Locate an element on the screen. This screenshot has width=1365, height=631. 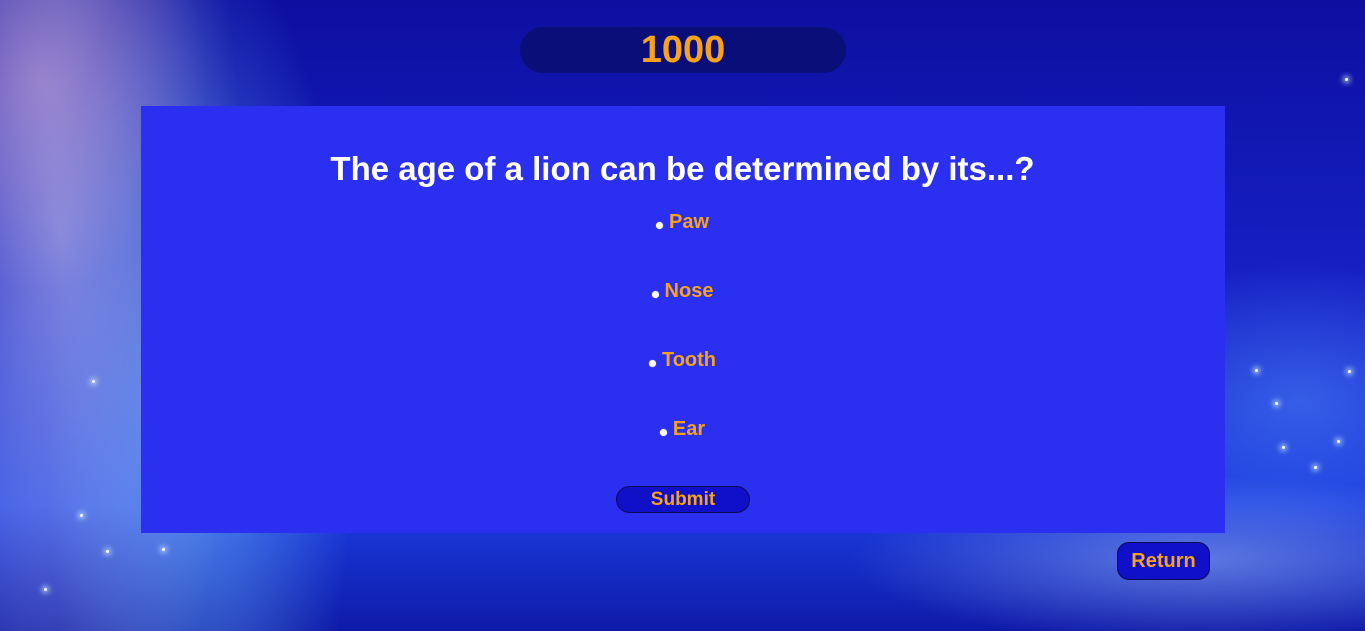
answer-option-paw: Paw is located at coordinates (682, 222).